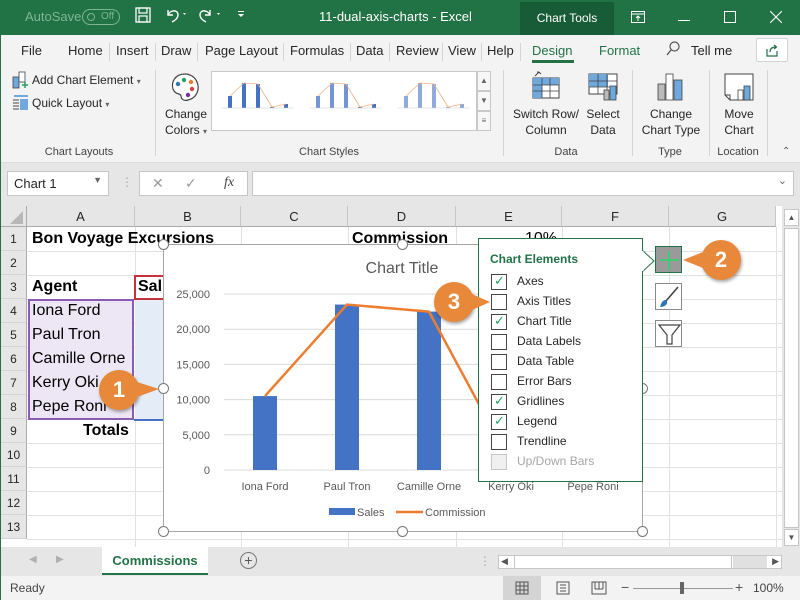 The height and width of the screenshot is (600, 800). Describe the element at coordinates (294, 216) in the screenshot. I see `column-header-C: C` at that location.